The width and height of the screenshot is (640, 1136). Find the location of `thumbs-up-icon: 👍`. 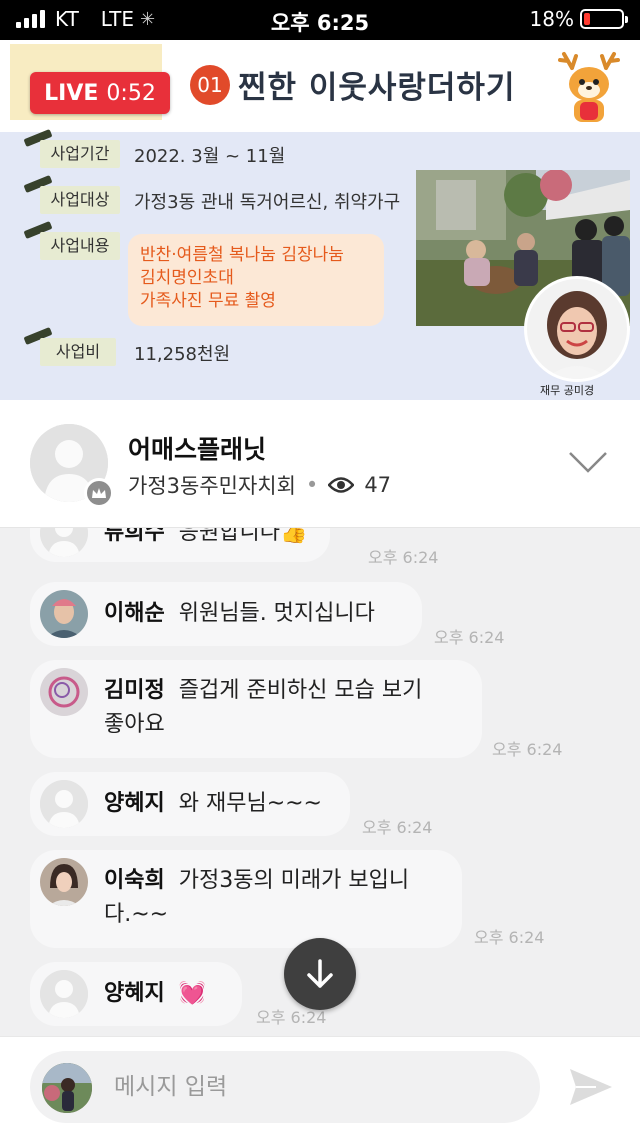

thumbs-up-icon: 👍 is located at coordinates (293, 536).